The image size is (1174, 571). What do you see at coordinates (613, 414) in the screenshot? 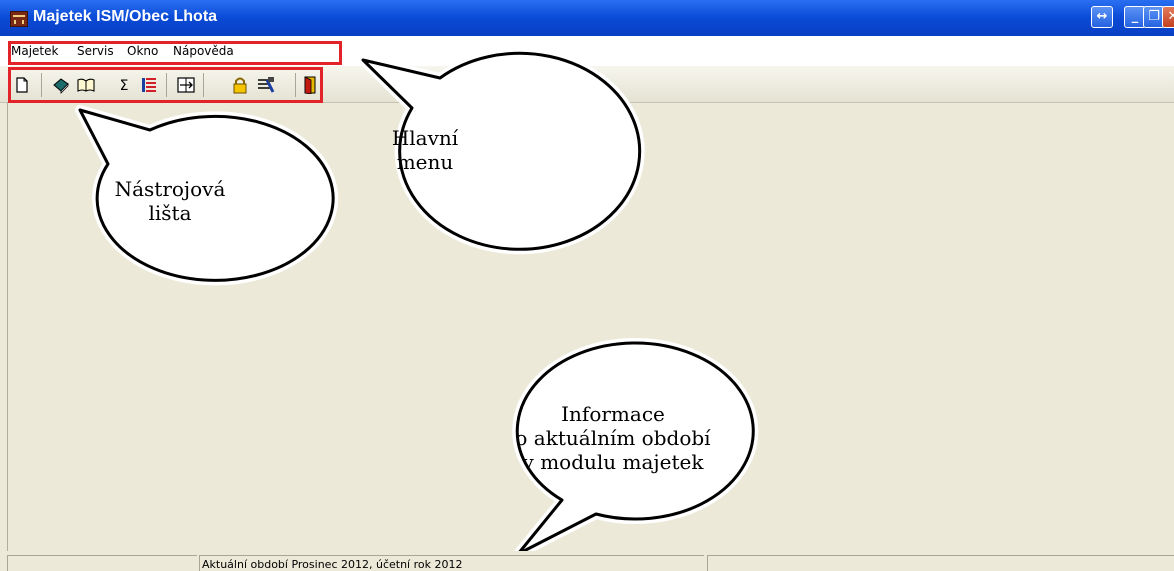
I see `info-callout-line: Informace` at bounding box center [613, 414].